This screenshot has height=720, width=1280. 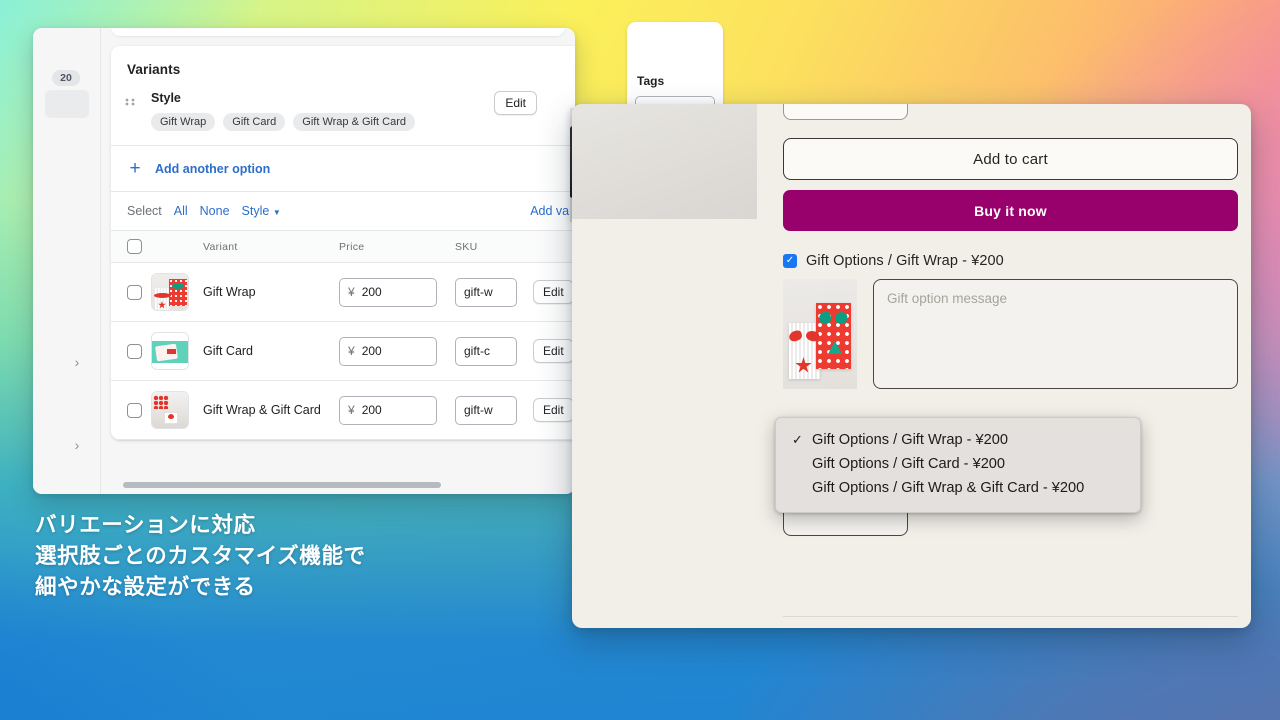 I want to click on gift-red-bow, so click(x=804, y=336).